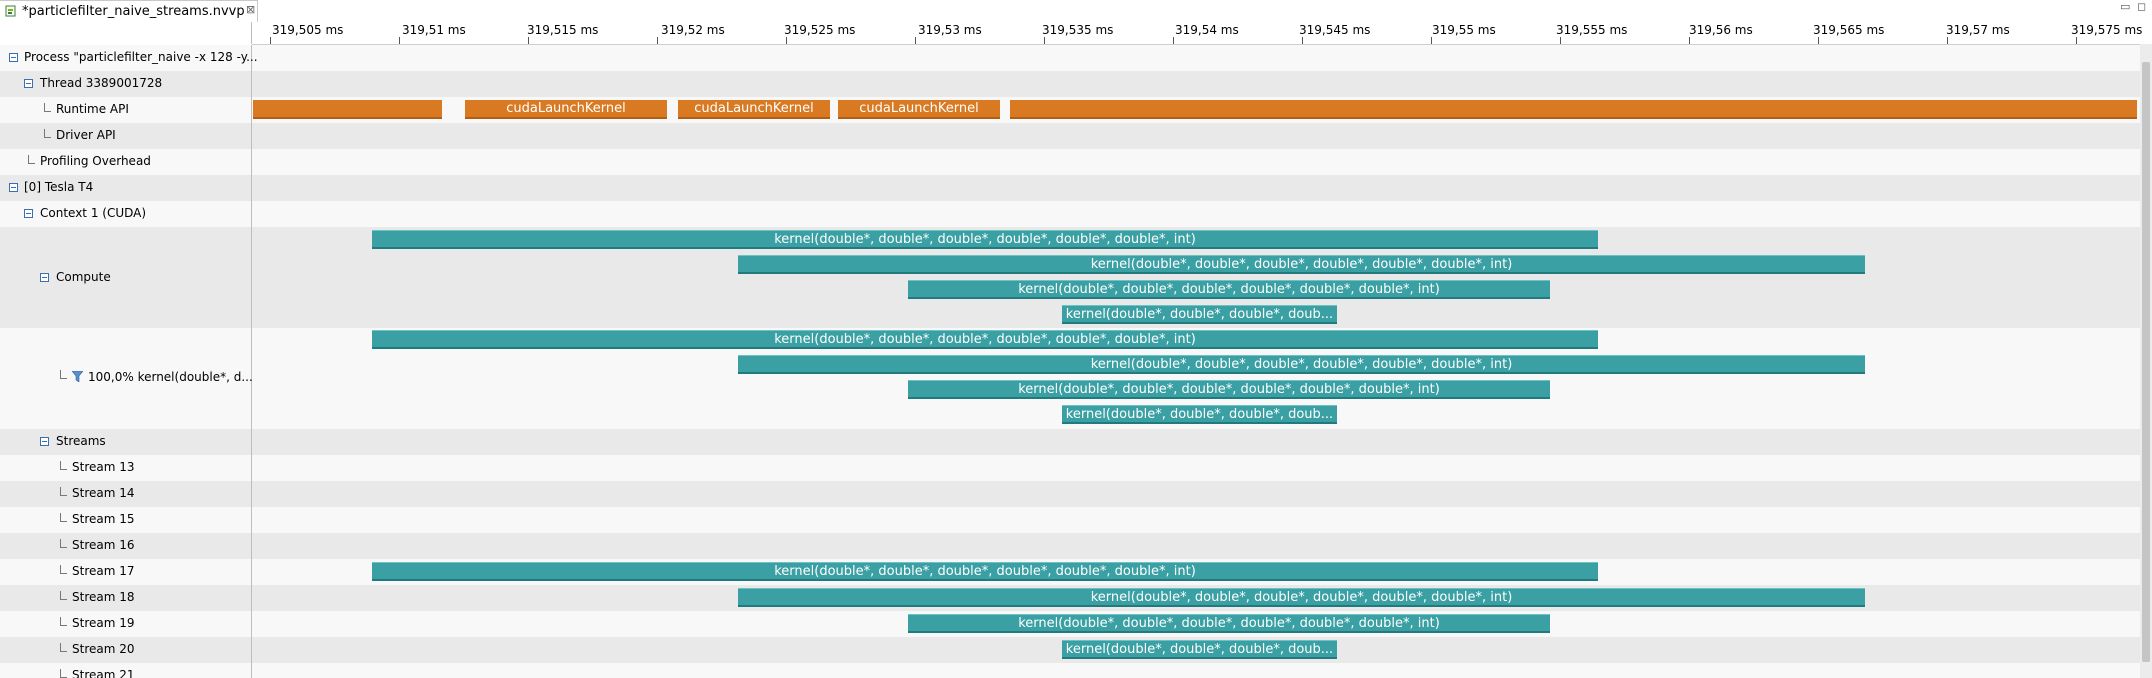  I want to click on timeline-row-context: Context 1 (CUDA), so click(1076, 214).